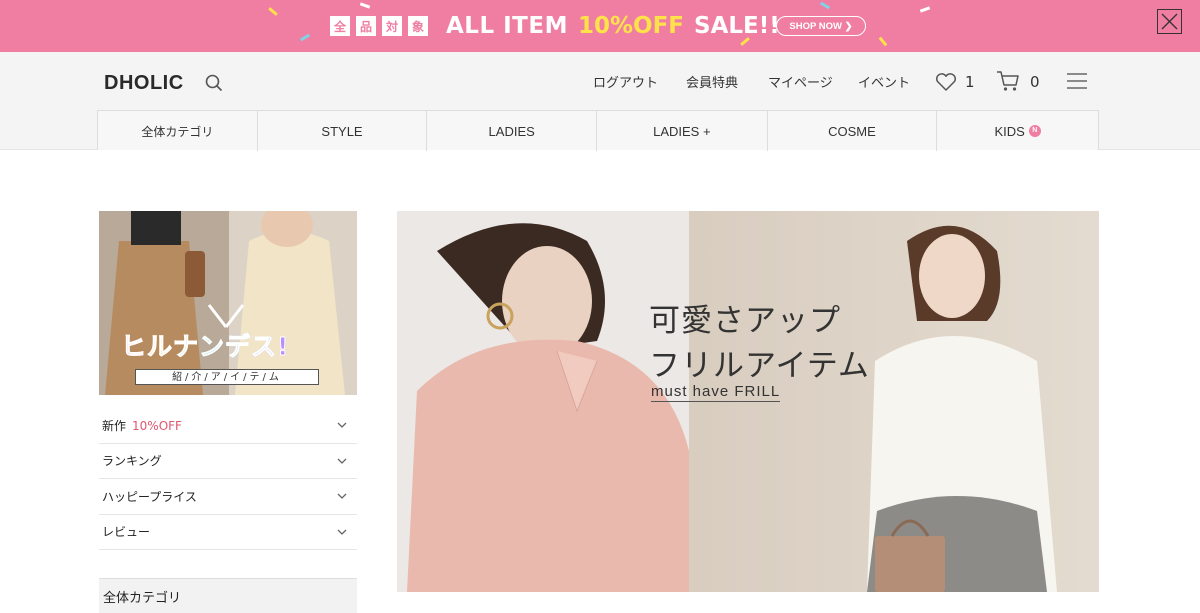 The image size is (1200, 613). Describe the element at coordinates (884, 81) in the screenshot. I see `event-link: イベント` at that location.